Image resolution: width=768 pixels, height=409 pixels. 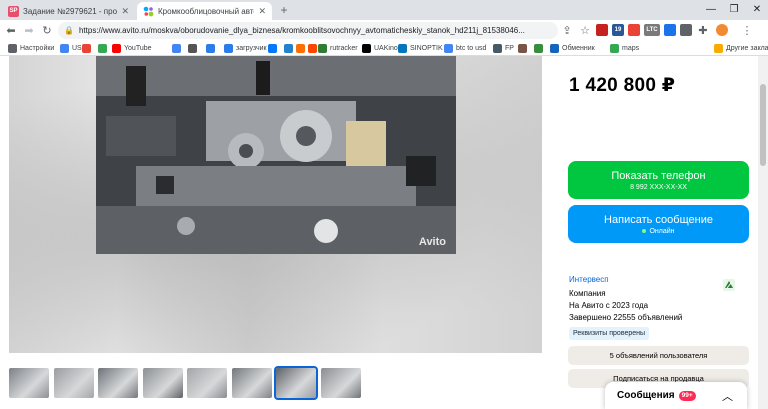 I want to click on bookmark-label: SINOPTIK, so click(x=426, y=48).